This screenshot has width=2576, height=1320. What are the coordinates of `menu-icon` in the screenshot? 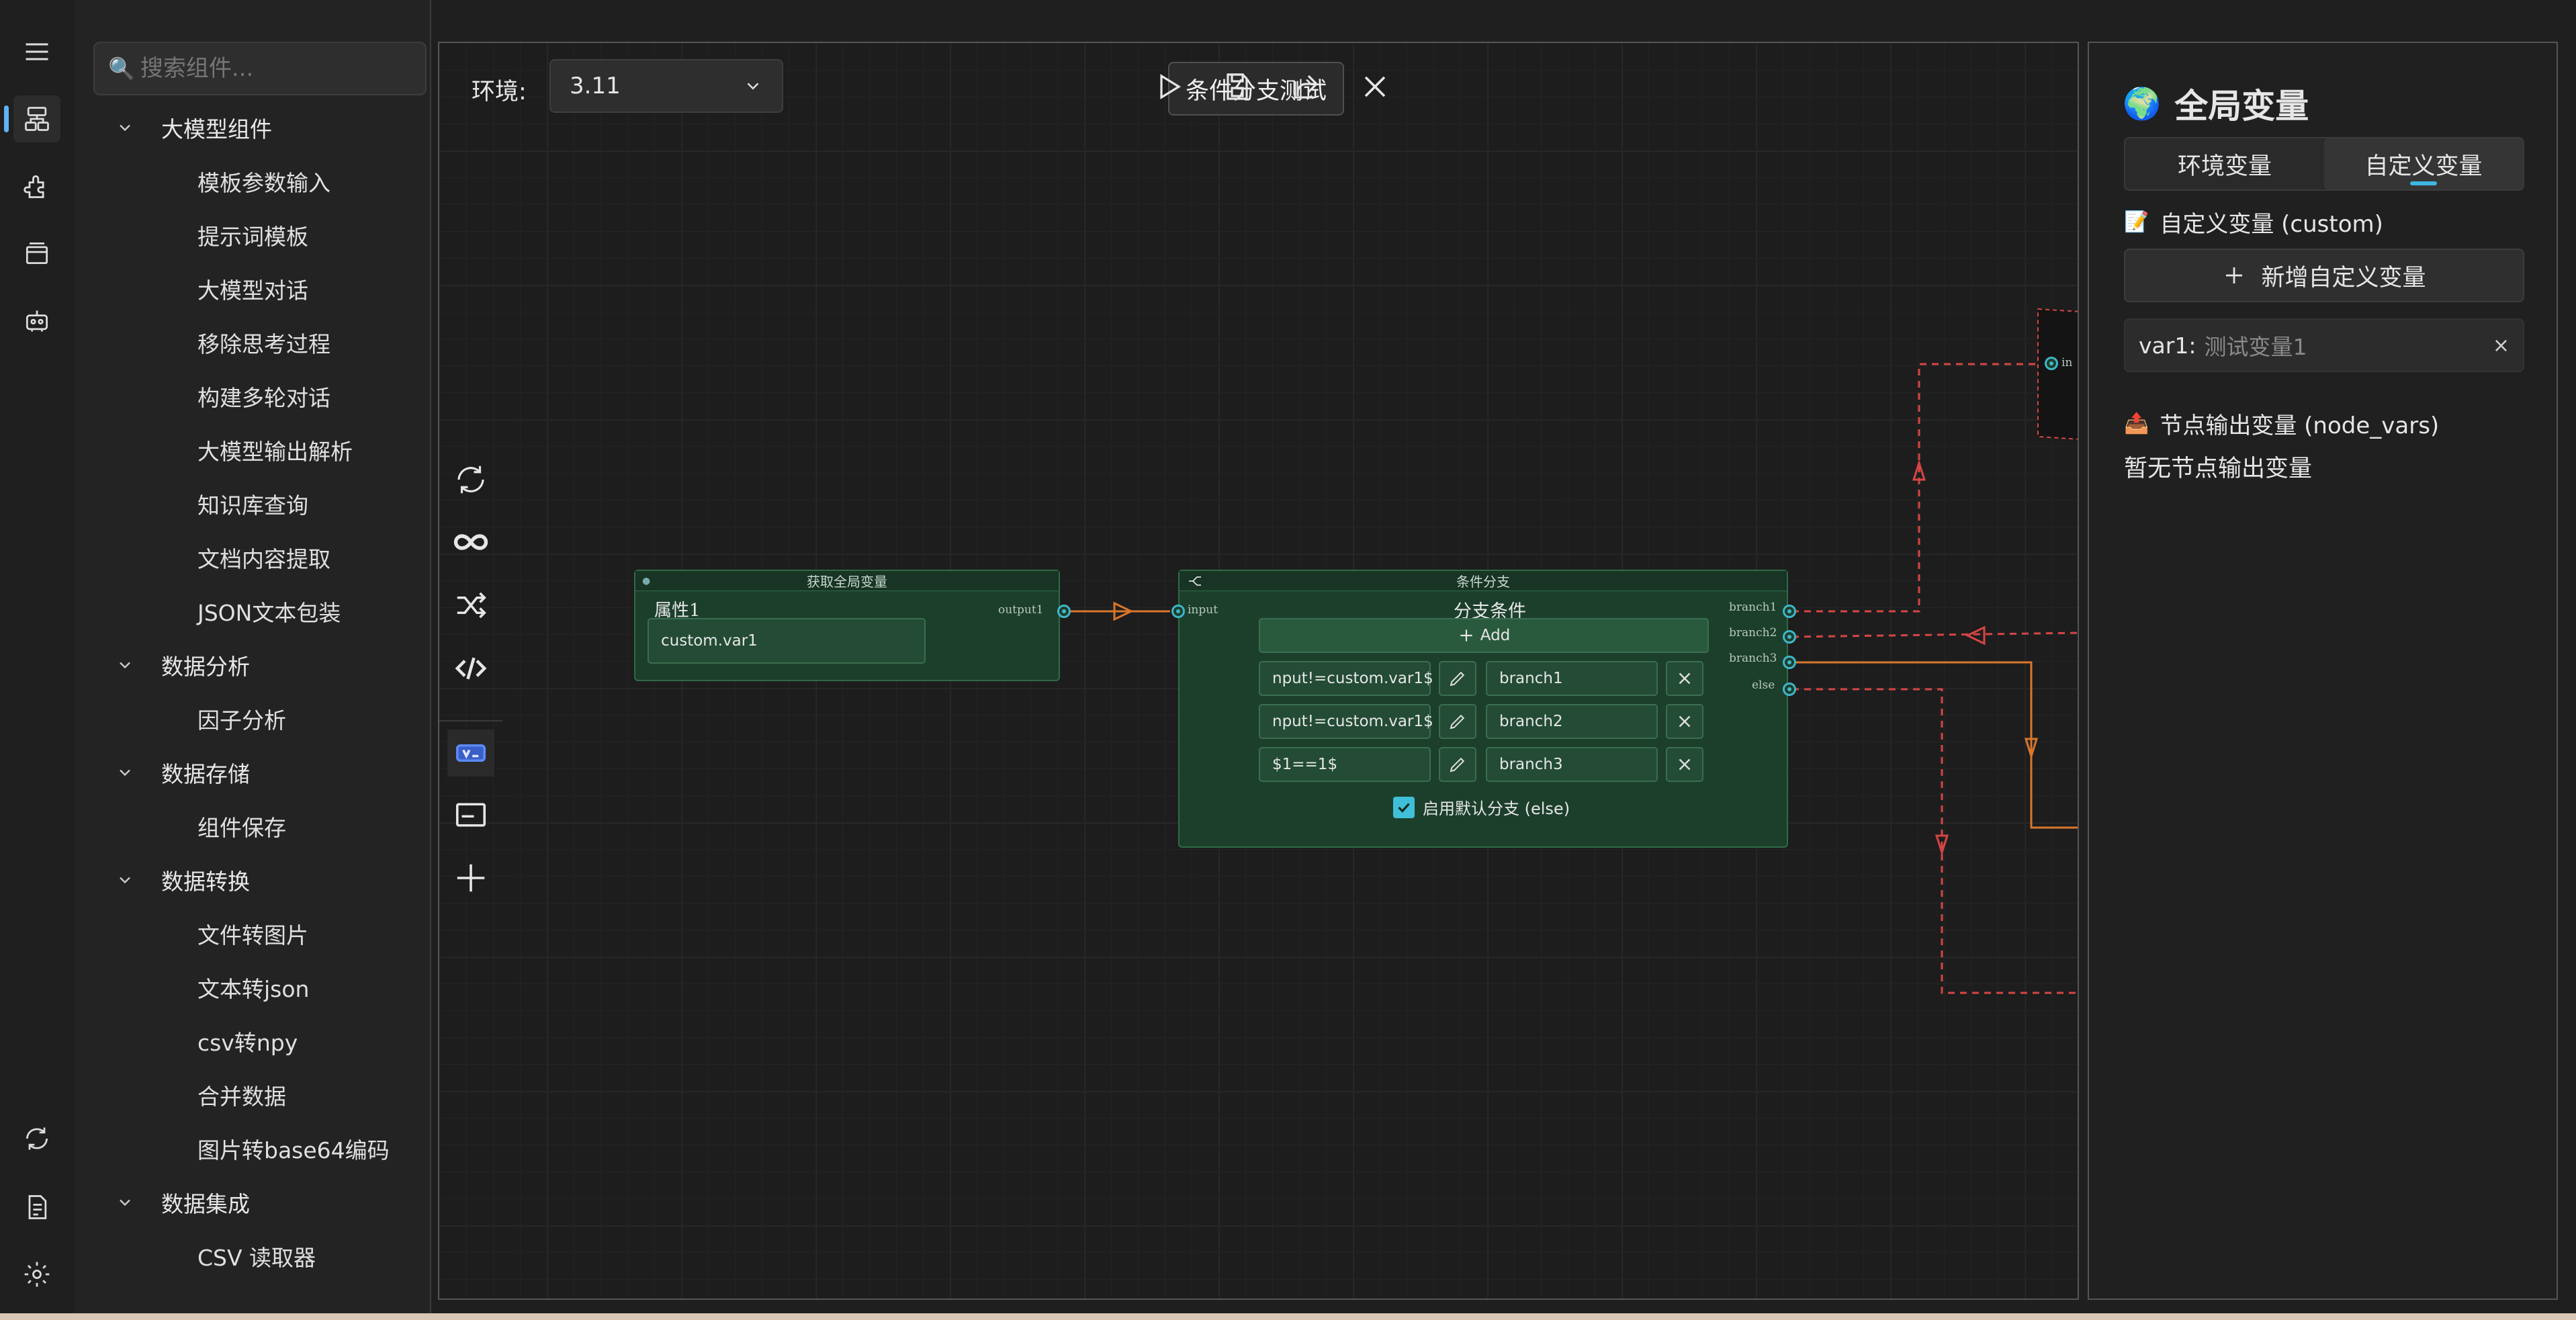 It's located at (37, 51).